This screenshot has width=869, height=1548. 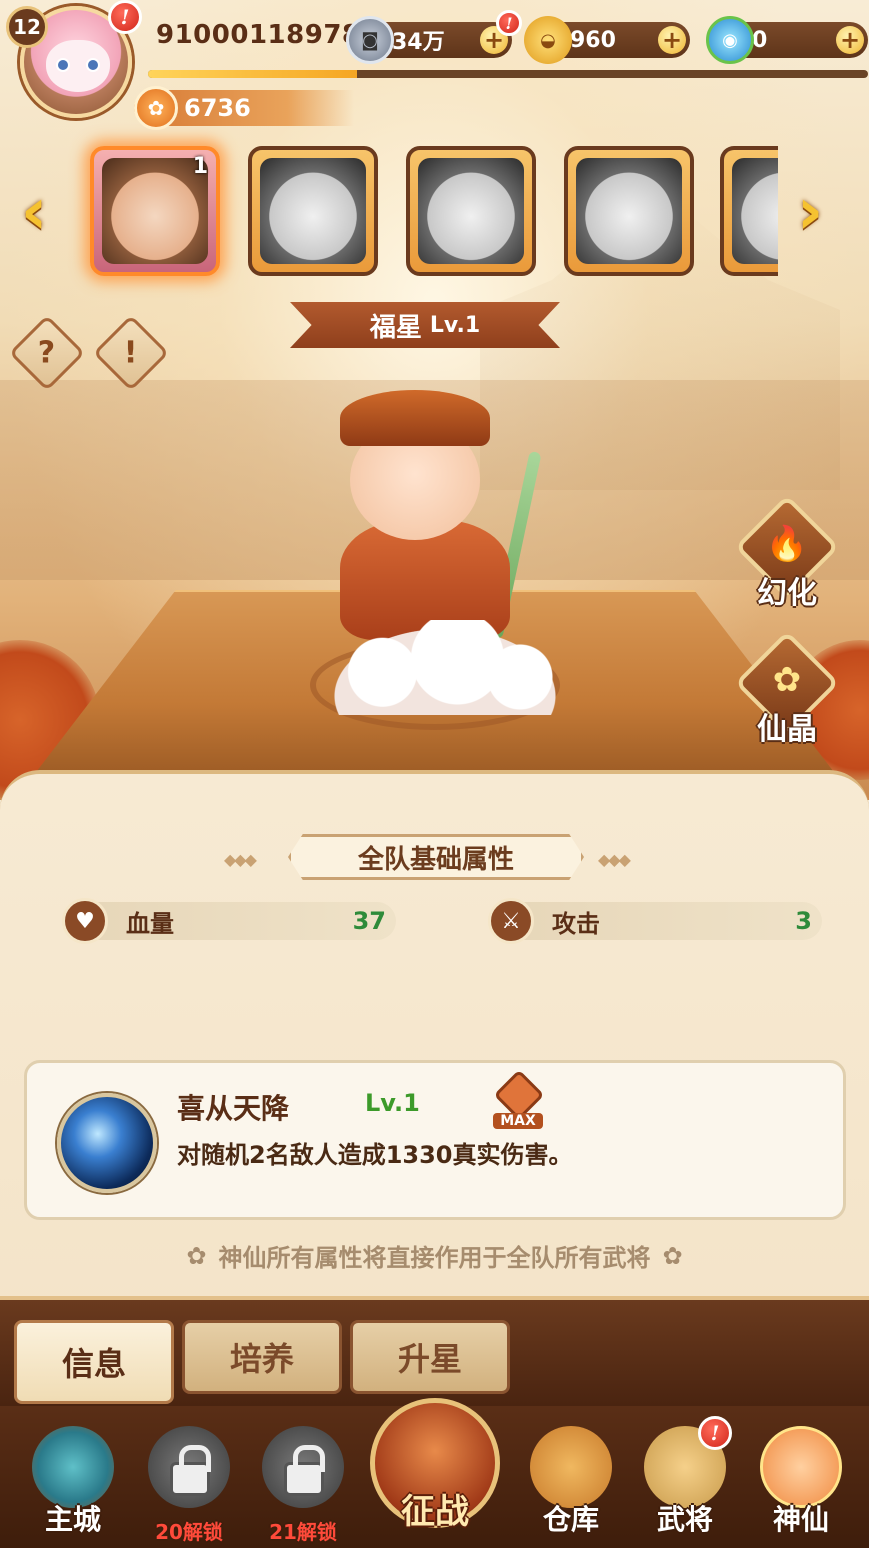 I want to click on nav-warehouse-label: 仓库, so click(x=570, y=1519).